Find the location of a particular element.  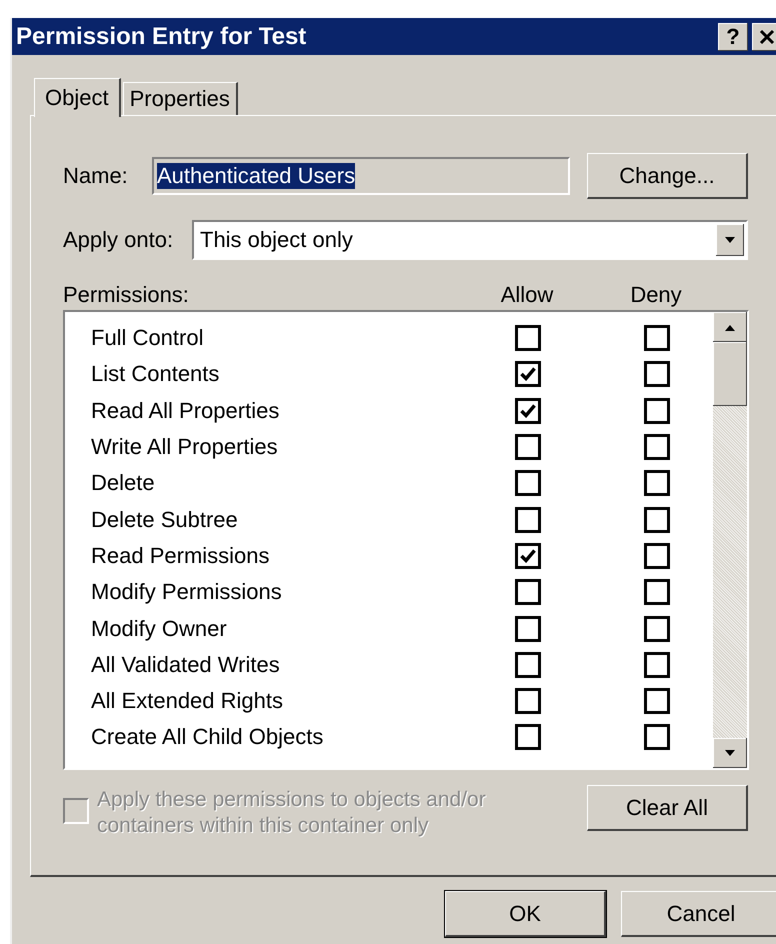

apply-onto-dropdown: This object only is located at coordinates (470, 240).